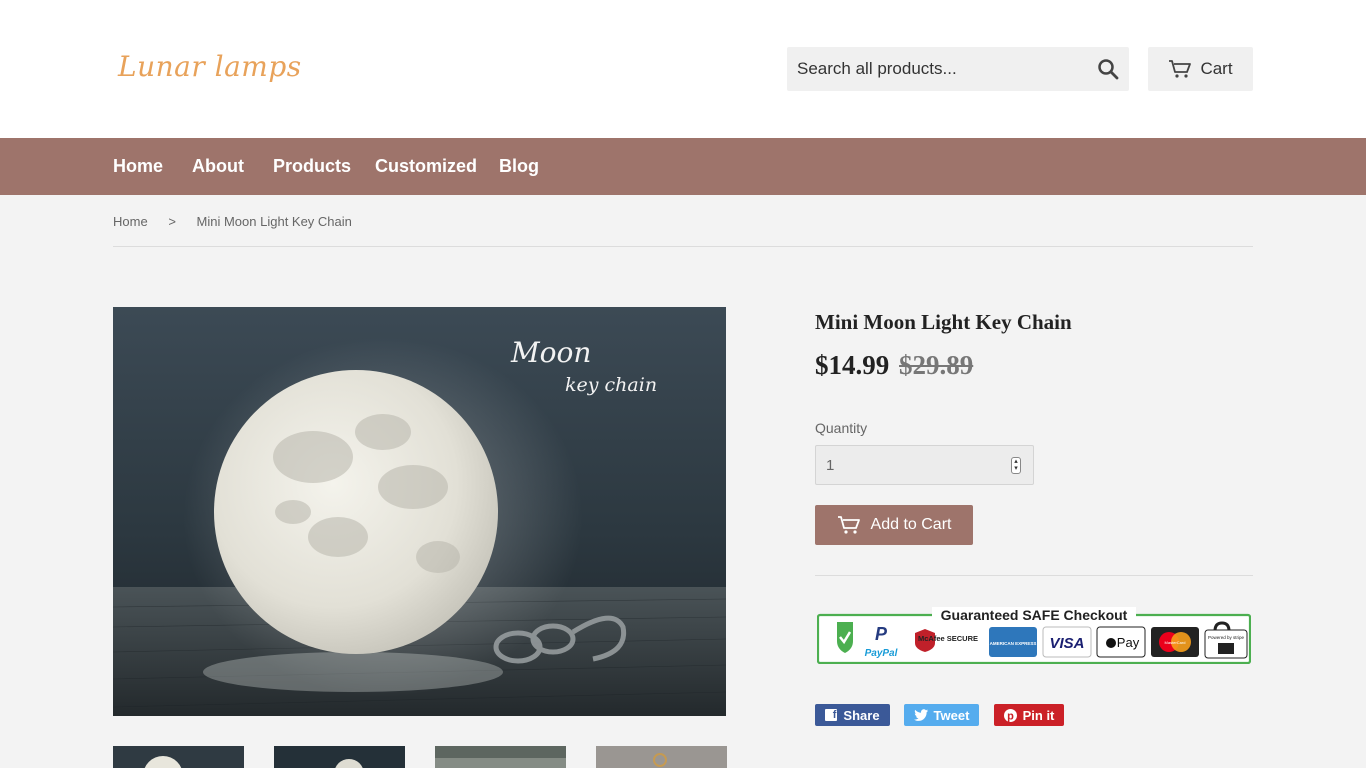 This screenshot has width=1366, height=768. I want to click on visa-icon: VISA, so click(1067, 642).